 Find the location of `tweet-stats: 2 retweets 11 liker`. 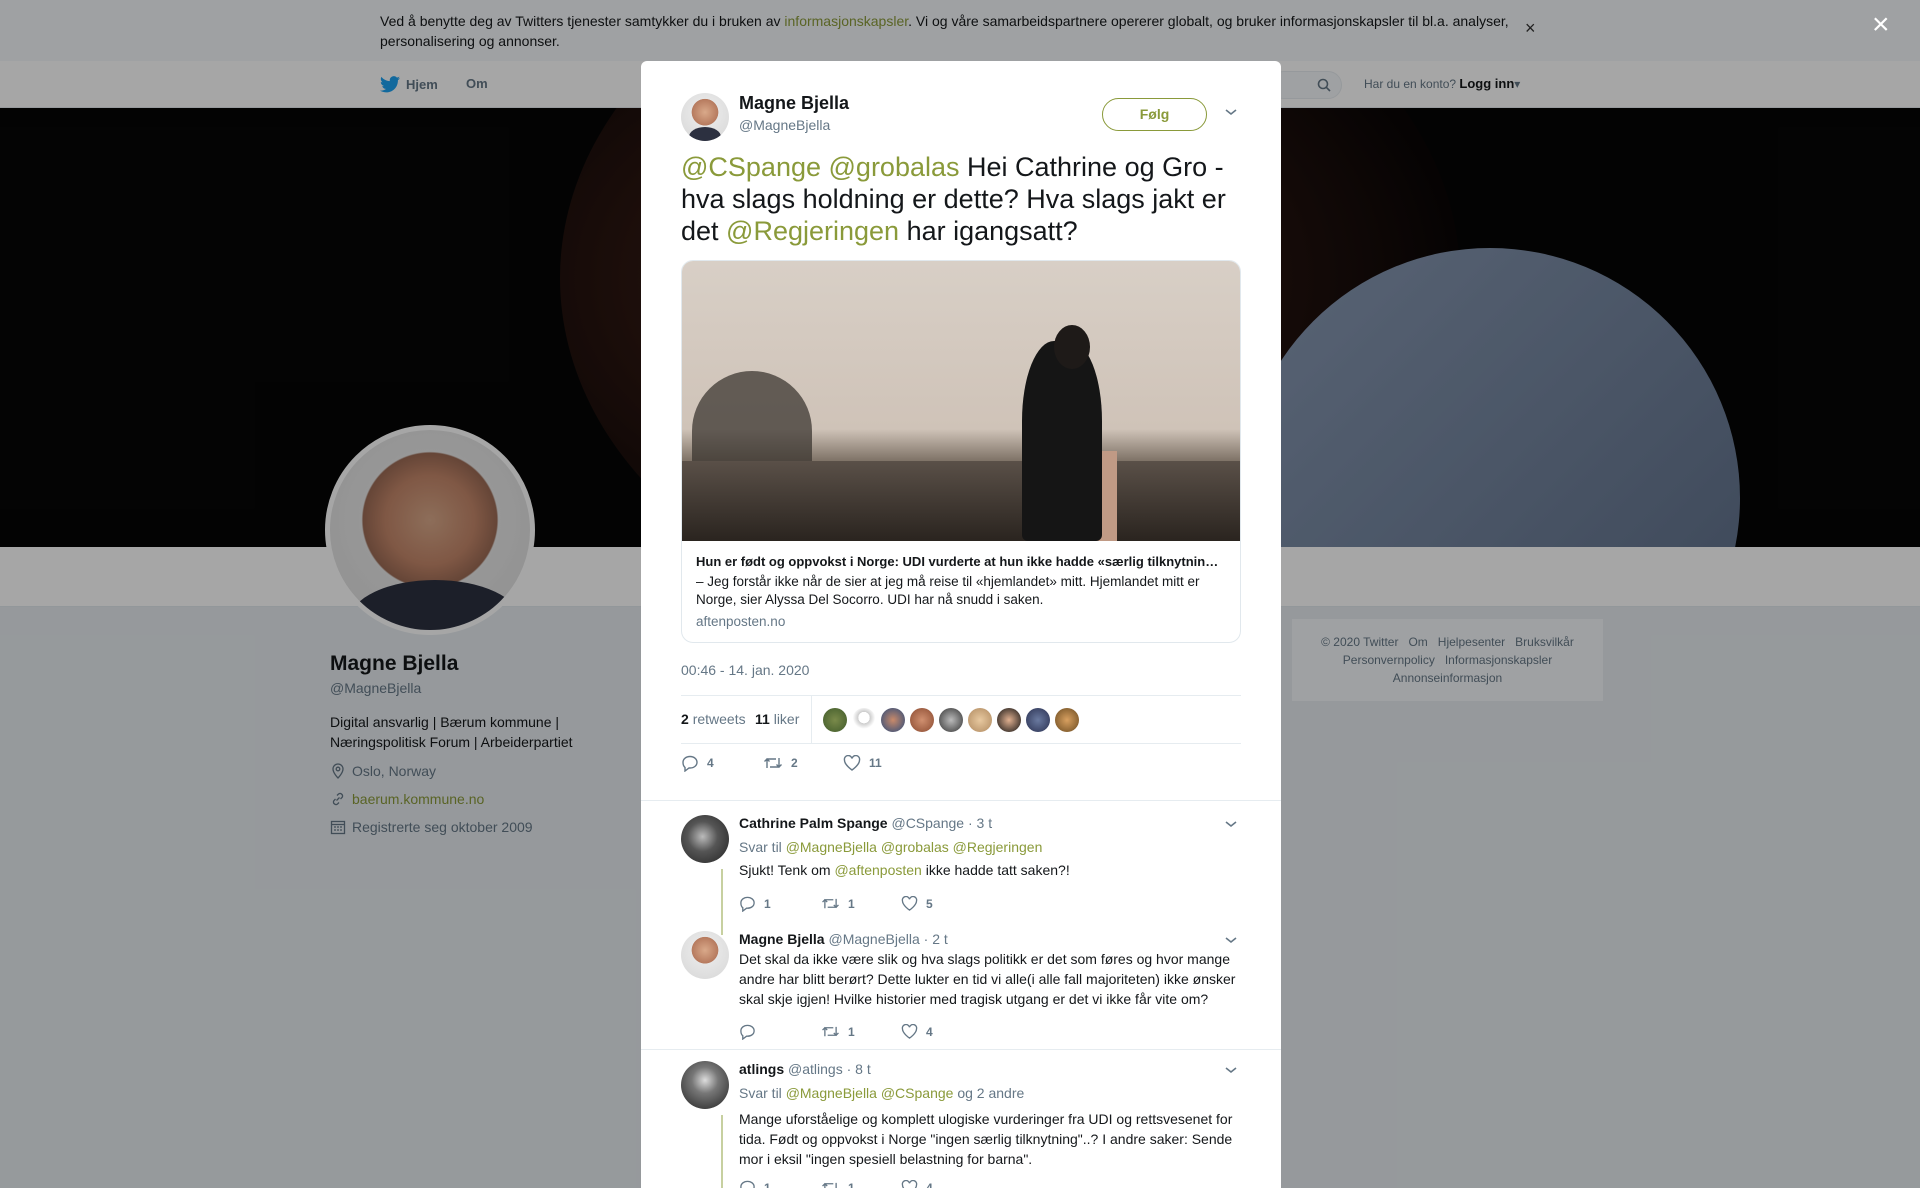

tweet-stats: 2 retweets 11 liker is located at coordinates (961, 719).